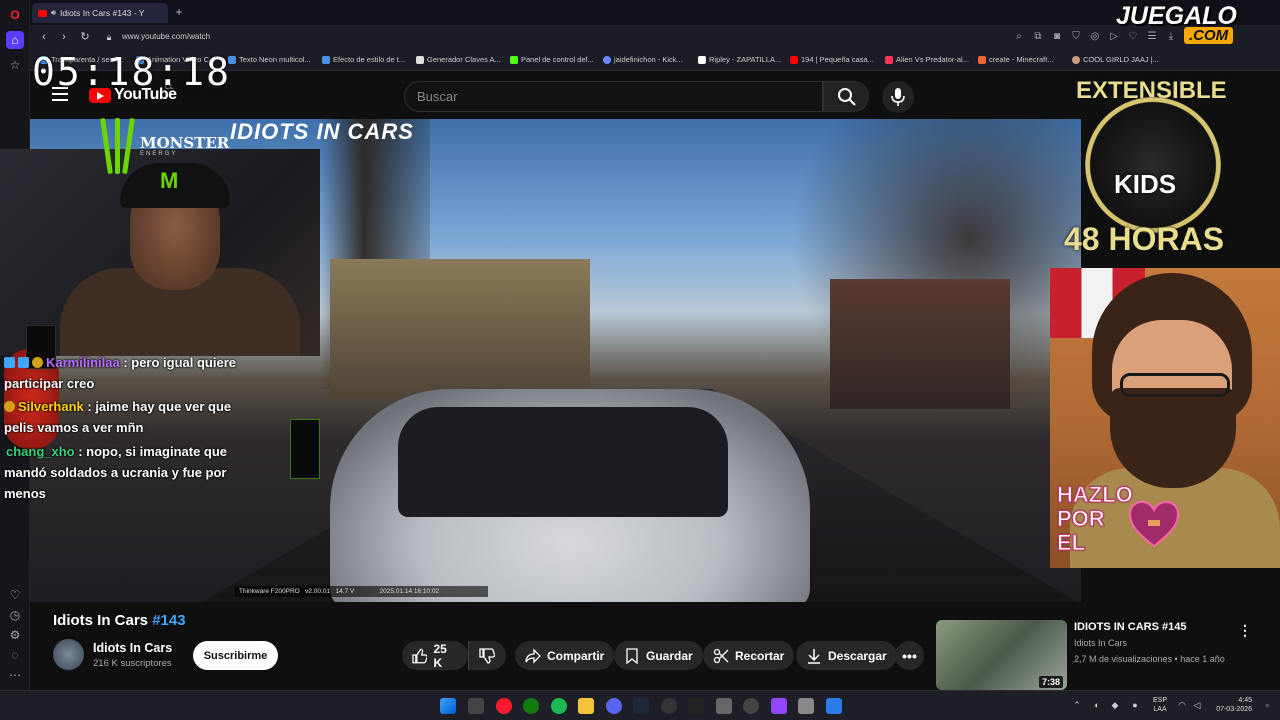 The height and width of the screenshot is (720, 1280). What do you see at coordinates (15, 655) in the screenshot?
I see `lightbulb-icon: ◌` at bounding box center [15, 655].